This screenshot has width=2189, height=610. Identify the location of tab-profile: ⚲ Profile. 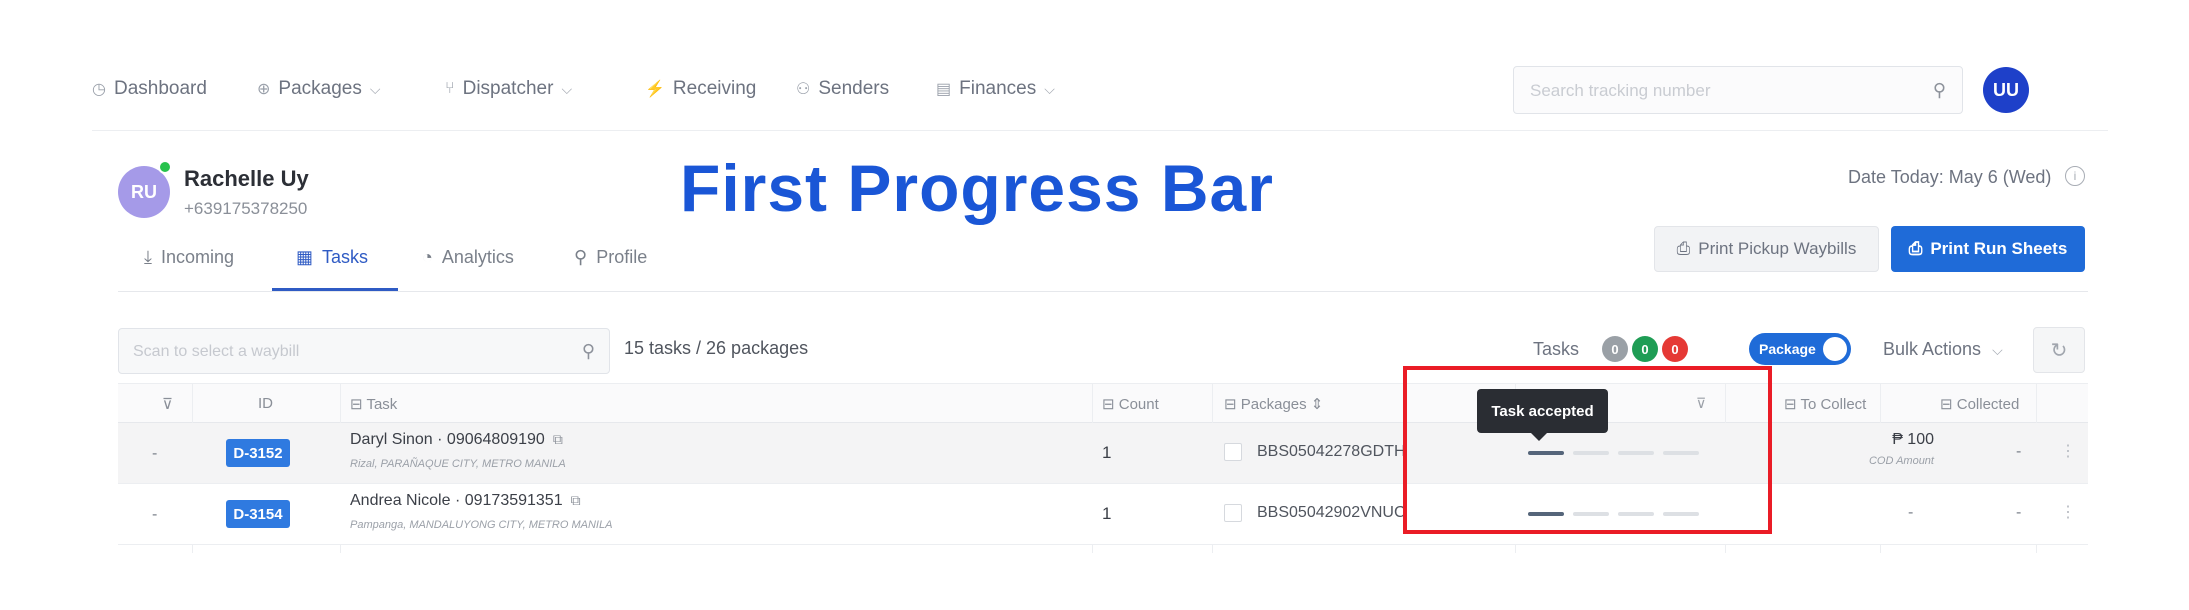
(610, 257).